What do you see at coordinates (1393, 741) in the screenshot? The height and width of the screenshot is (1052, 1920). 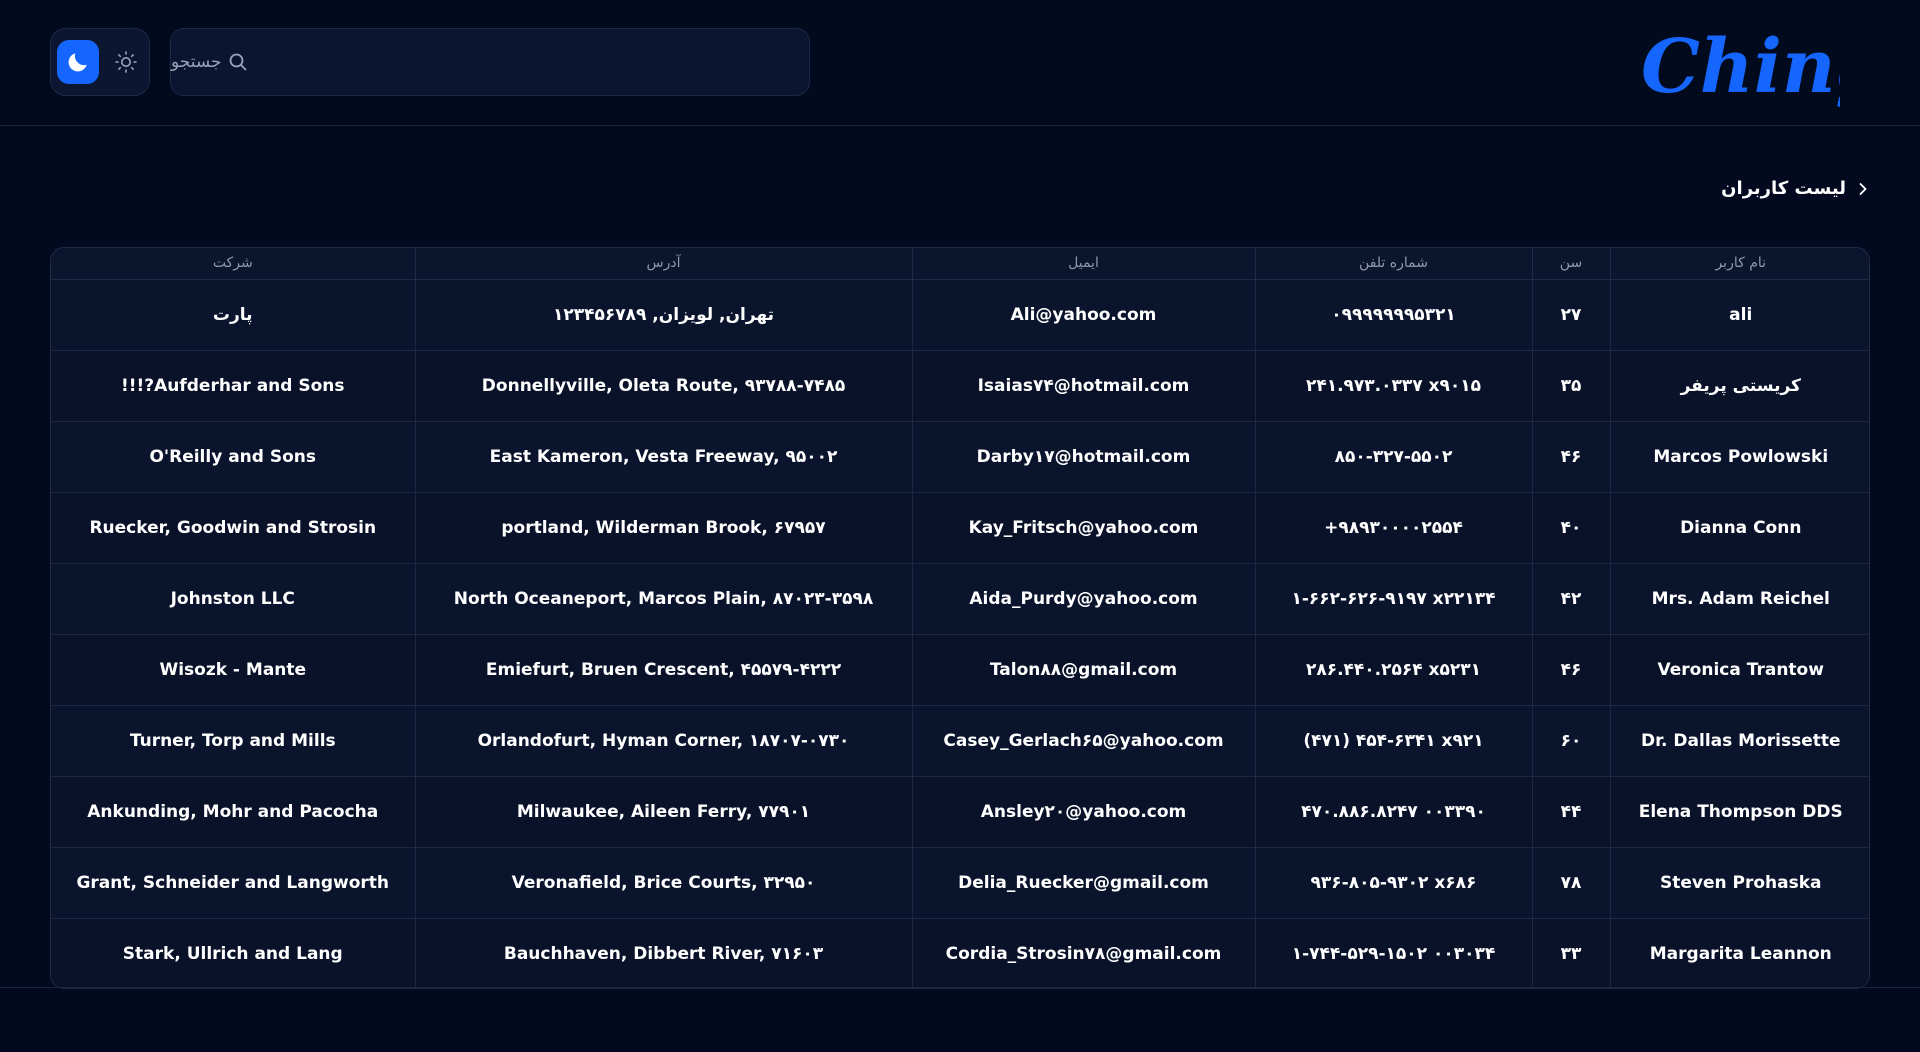 I see `cell-phone: (۴۷۱) ۴۵۴-۶۳۴۱ x۹۲۱` at bounding box center [1393, 741].